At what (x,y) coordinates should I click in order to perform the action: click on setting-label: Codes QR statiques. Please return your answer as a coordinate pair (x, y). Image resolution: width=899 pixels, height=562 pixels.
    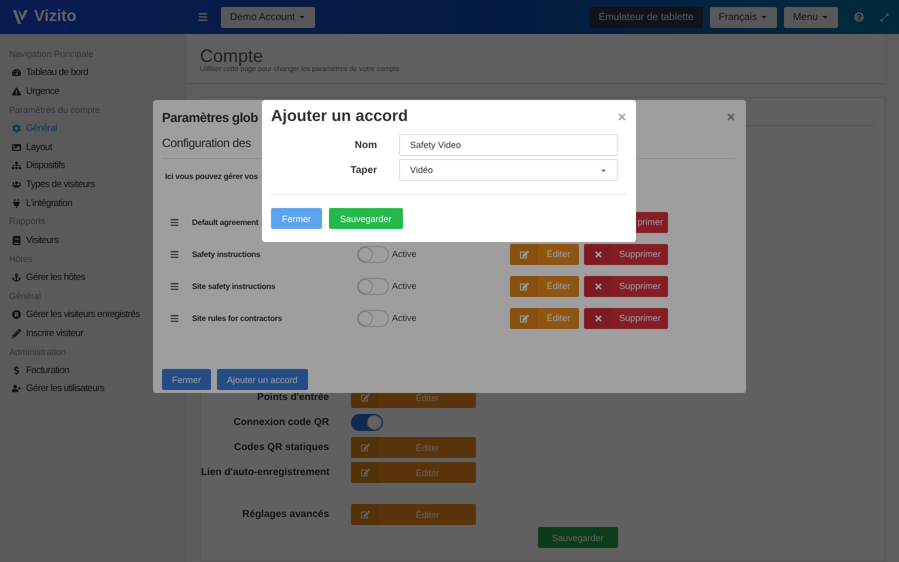
    Looking at the image, I should click on (280, 447).